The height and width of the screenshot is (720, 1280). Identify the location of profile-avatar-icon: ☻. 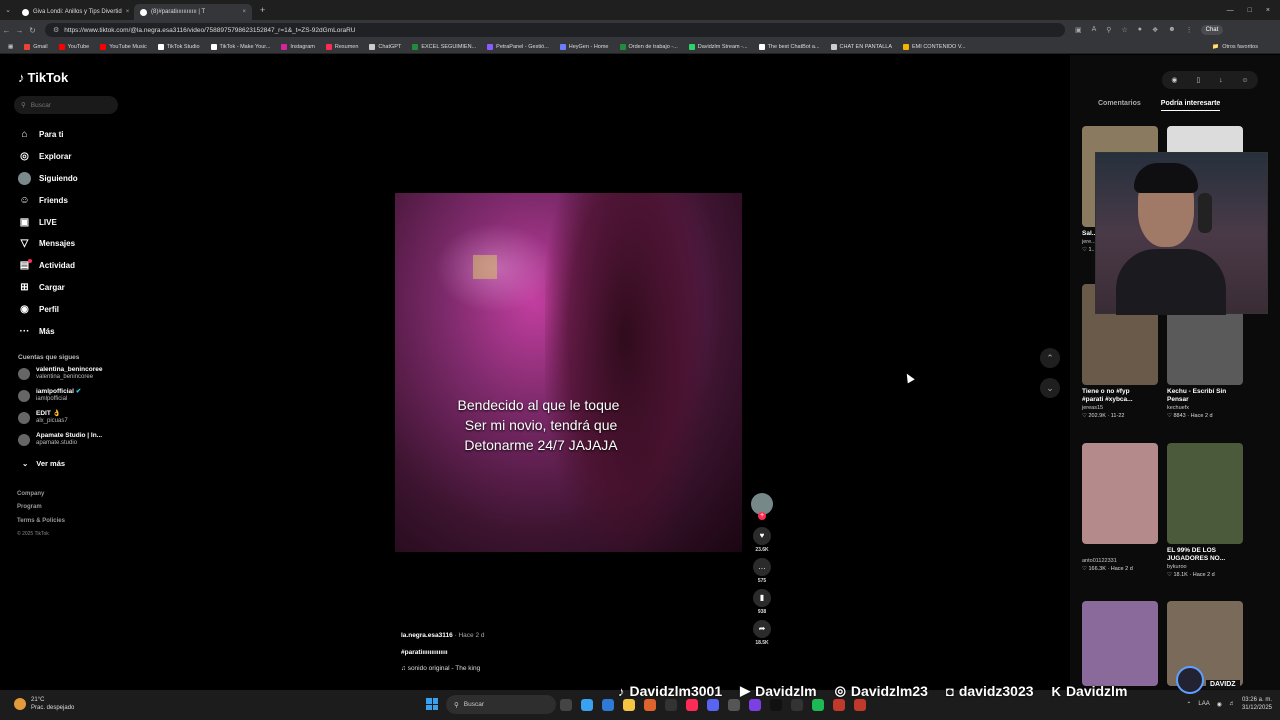
(1171, 30).